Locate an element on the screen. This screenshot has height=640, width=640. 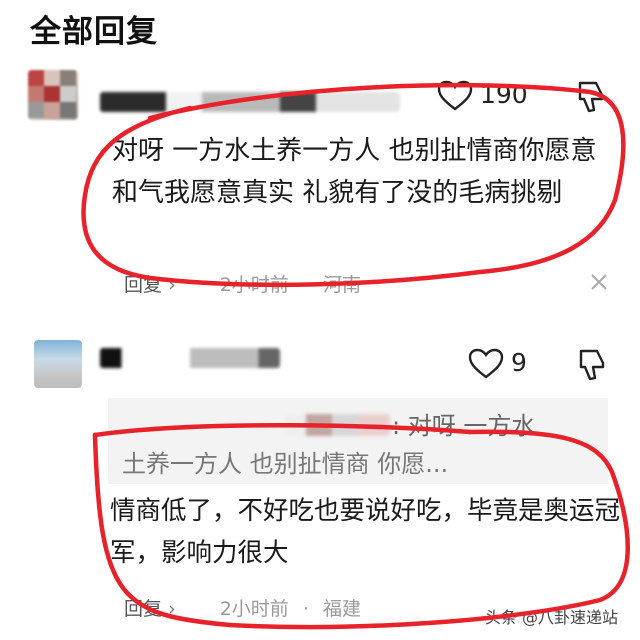
comment-meta: 回复 › 2小时前 · 福建 is located at coordinates (242, 609).